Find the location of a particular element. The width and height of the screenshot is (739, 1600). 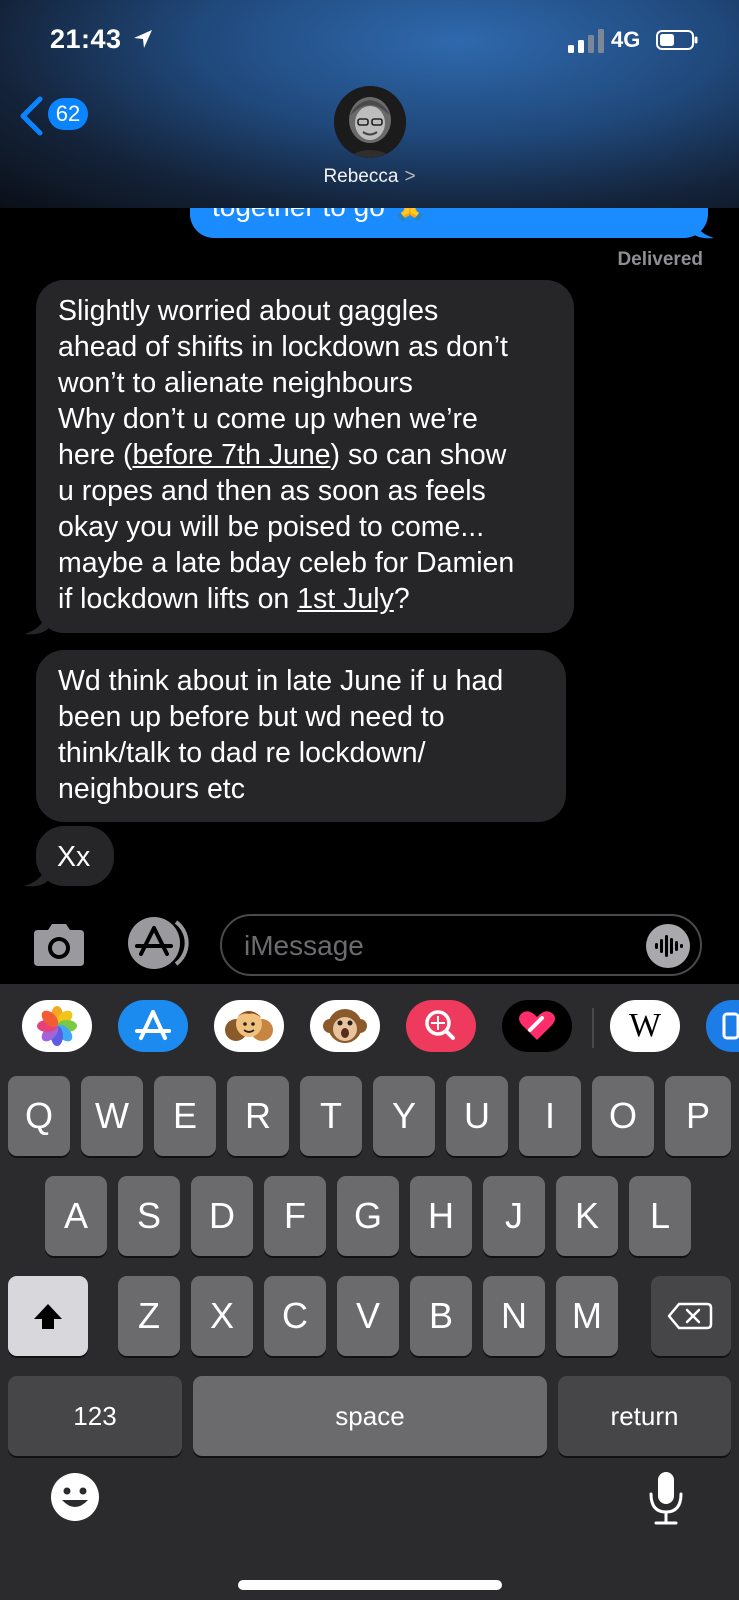

key-n: N is located at coordinates (514, 1316).